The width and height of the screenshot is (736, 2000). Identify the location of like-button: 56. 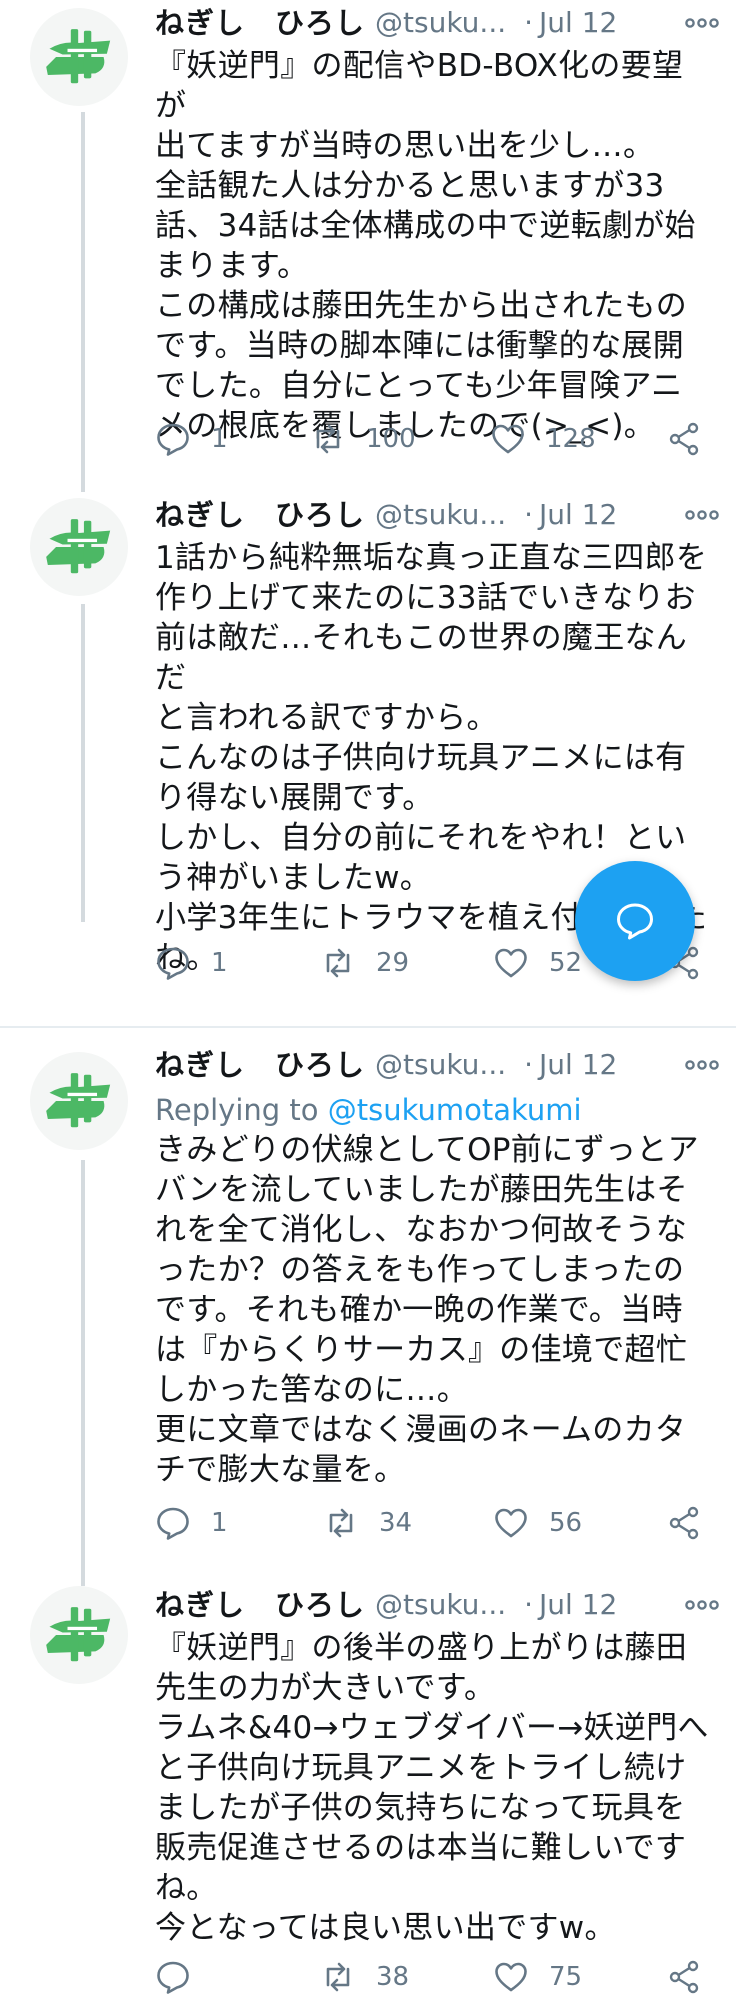
(537, 1523).